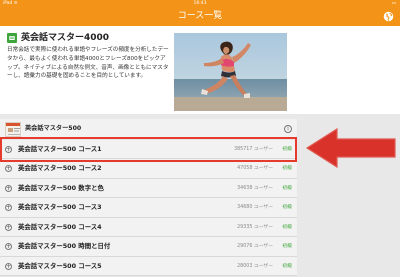  What do you see at coordinates (65, 38) in the screenshot?
I see `featured-course-title: 英会話マスター4000` at bounding box center [65, 38].